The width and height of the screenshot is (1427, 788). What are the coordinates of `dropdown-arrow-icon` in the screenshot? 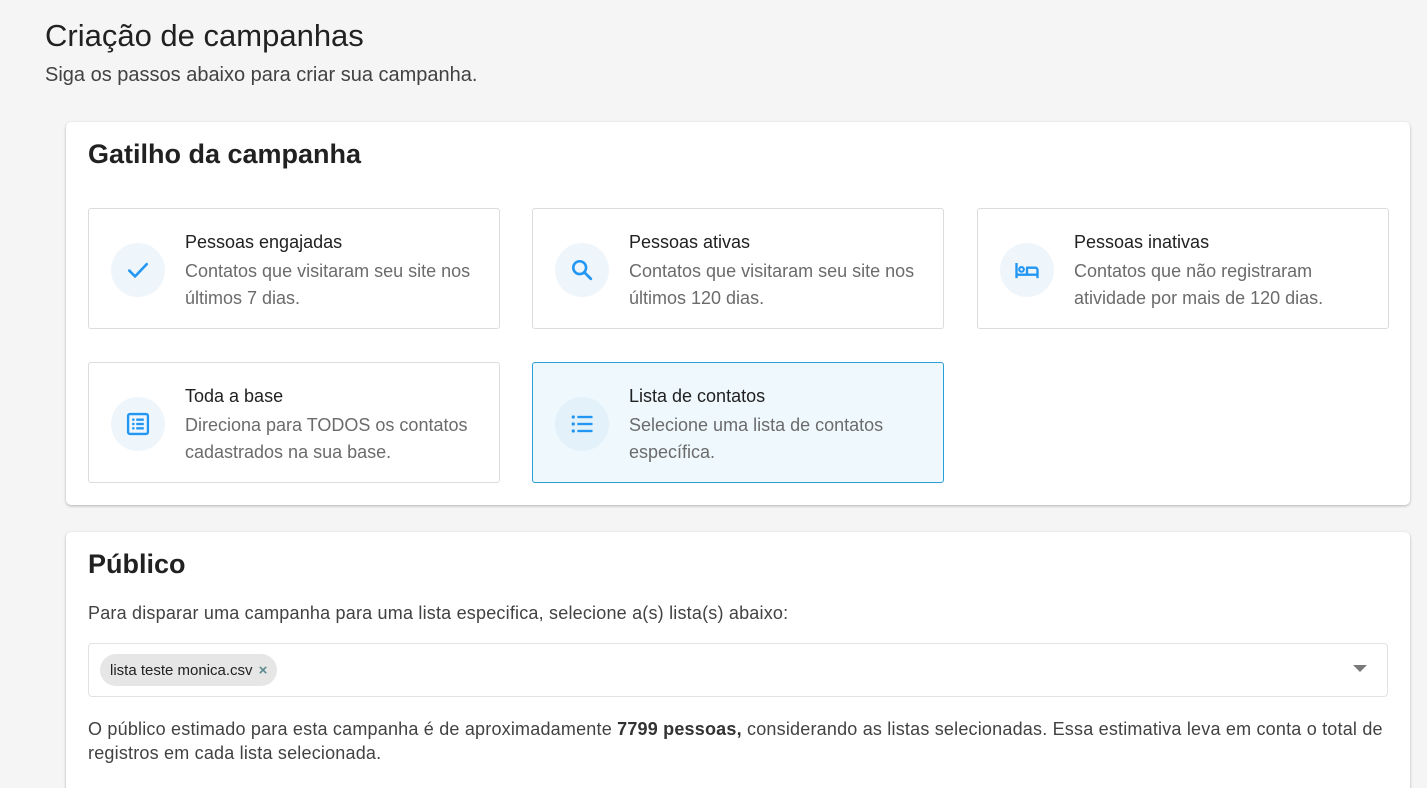 It's located at (1360, 668).